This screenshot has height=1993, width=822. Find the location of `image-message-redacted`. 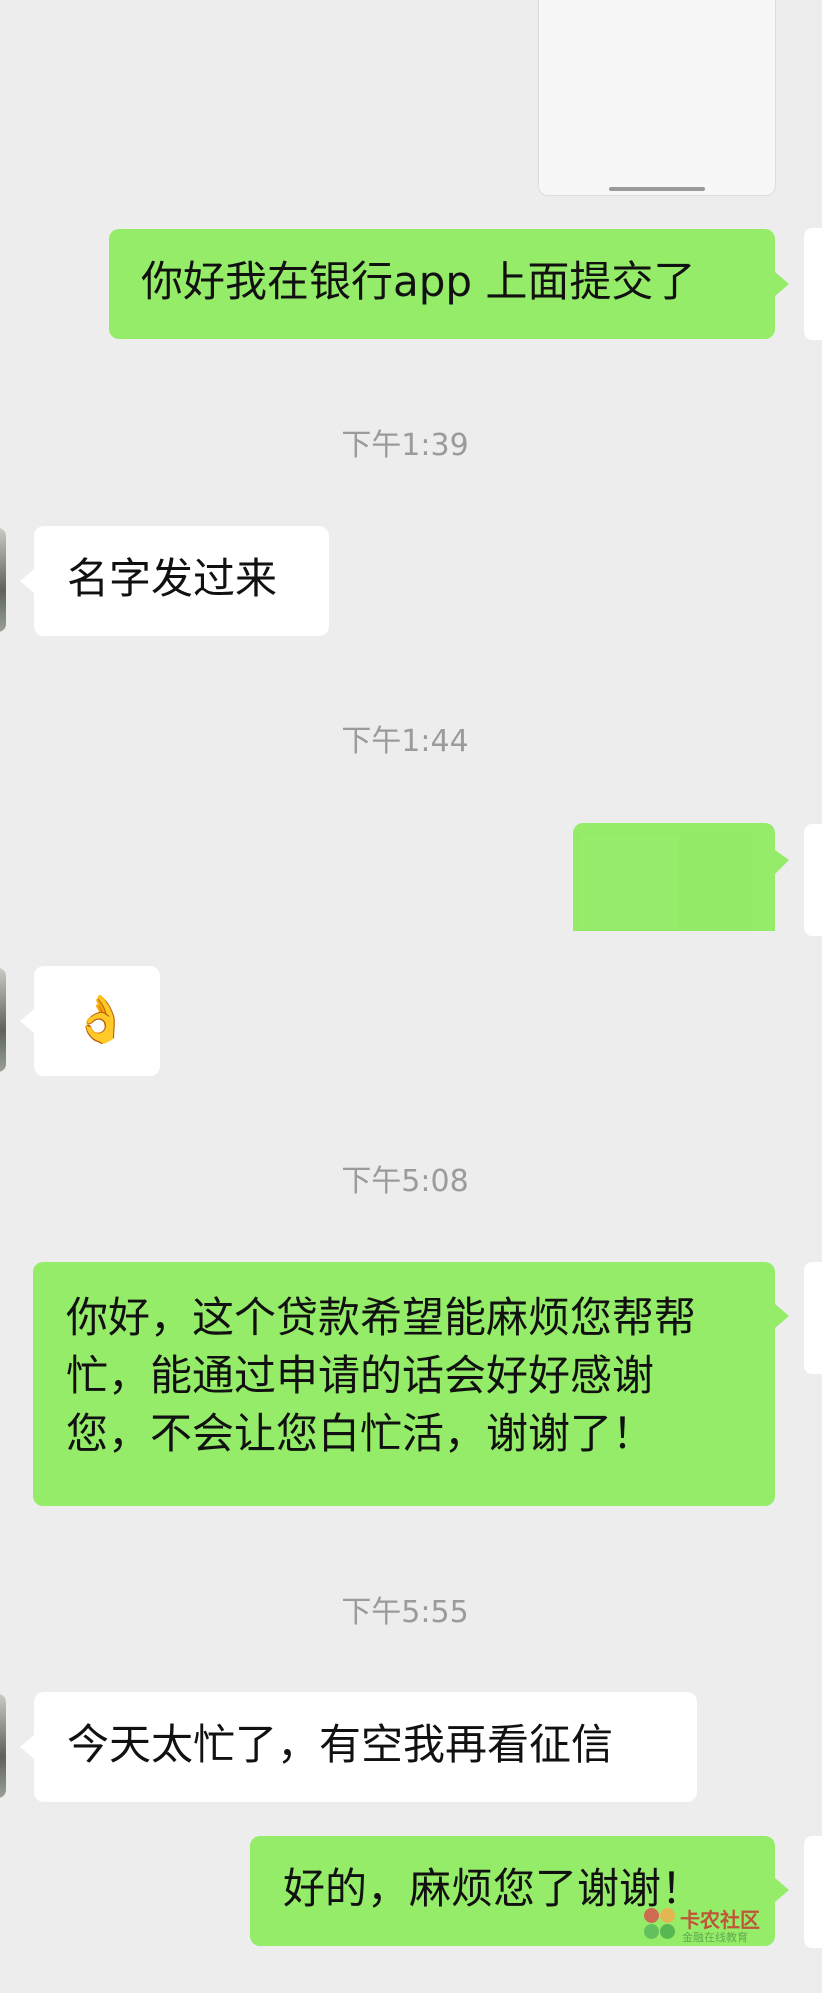

image-message-redacted is located at coordinates (674, 877).